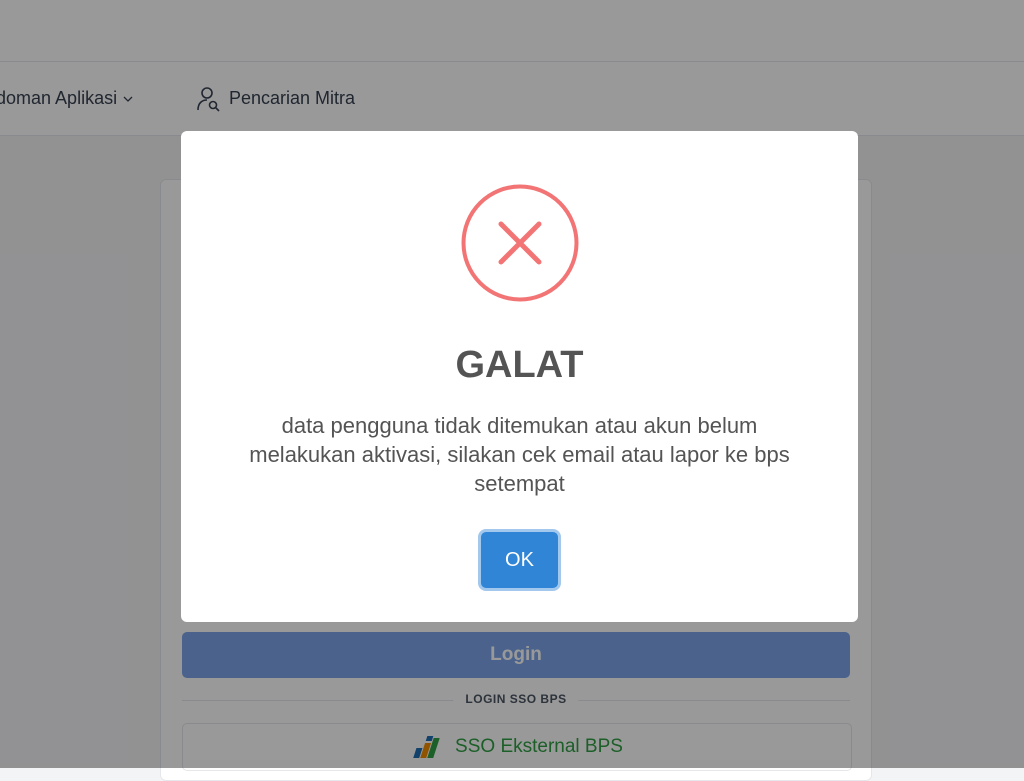  What do you see at coordinates (519, 560) in the screenshot?
I see `ok-button: OK` at bounding box center [519, 560].